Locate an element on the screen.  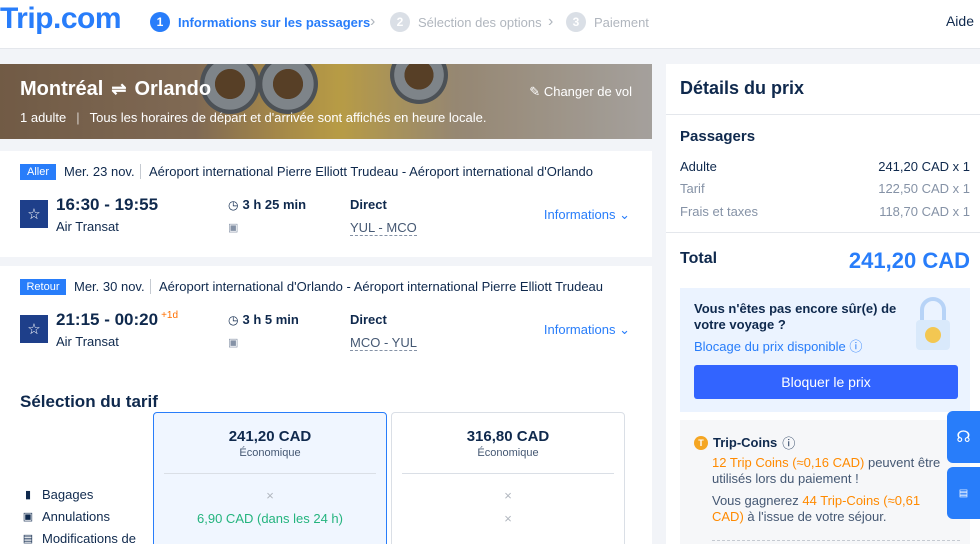
flight-times: 16:30 - 19:55 is located at coordinates (107, 204).